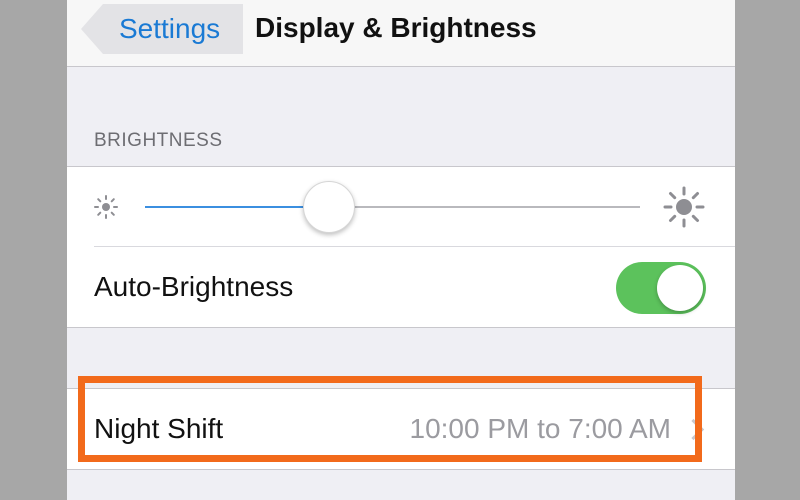 The image size is (800, 500). I want to click on navigation-bar: Settings Display & Brightness, so click(401, 33).